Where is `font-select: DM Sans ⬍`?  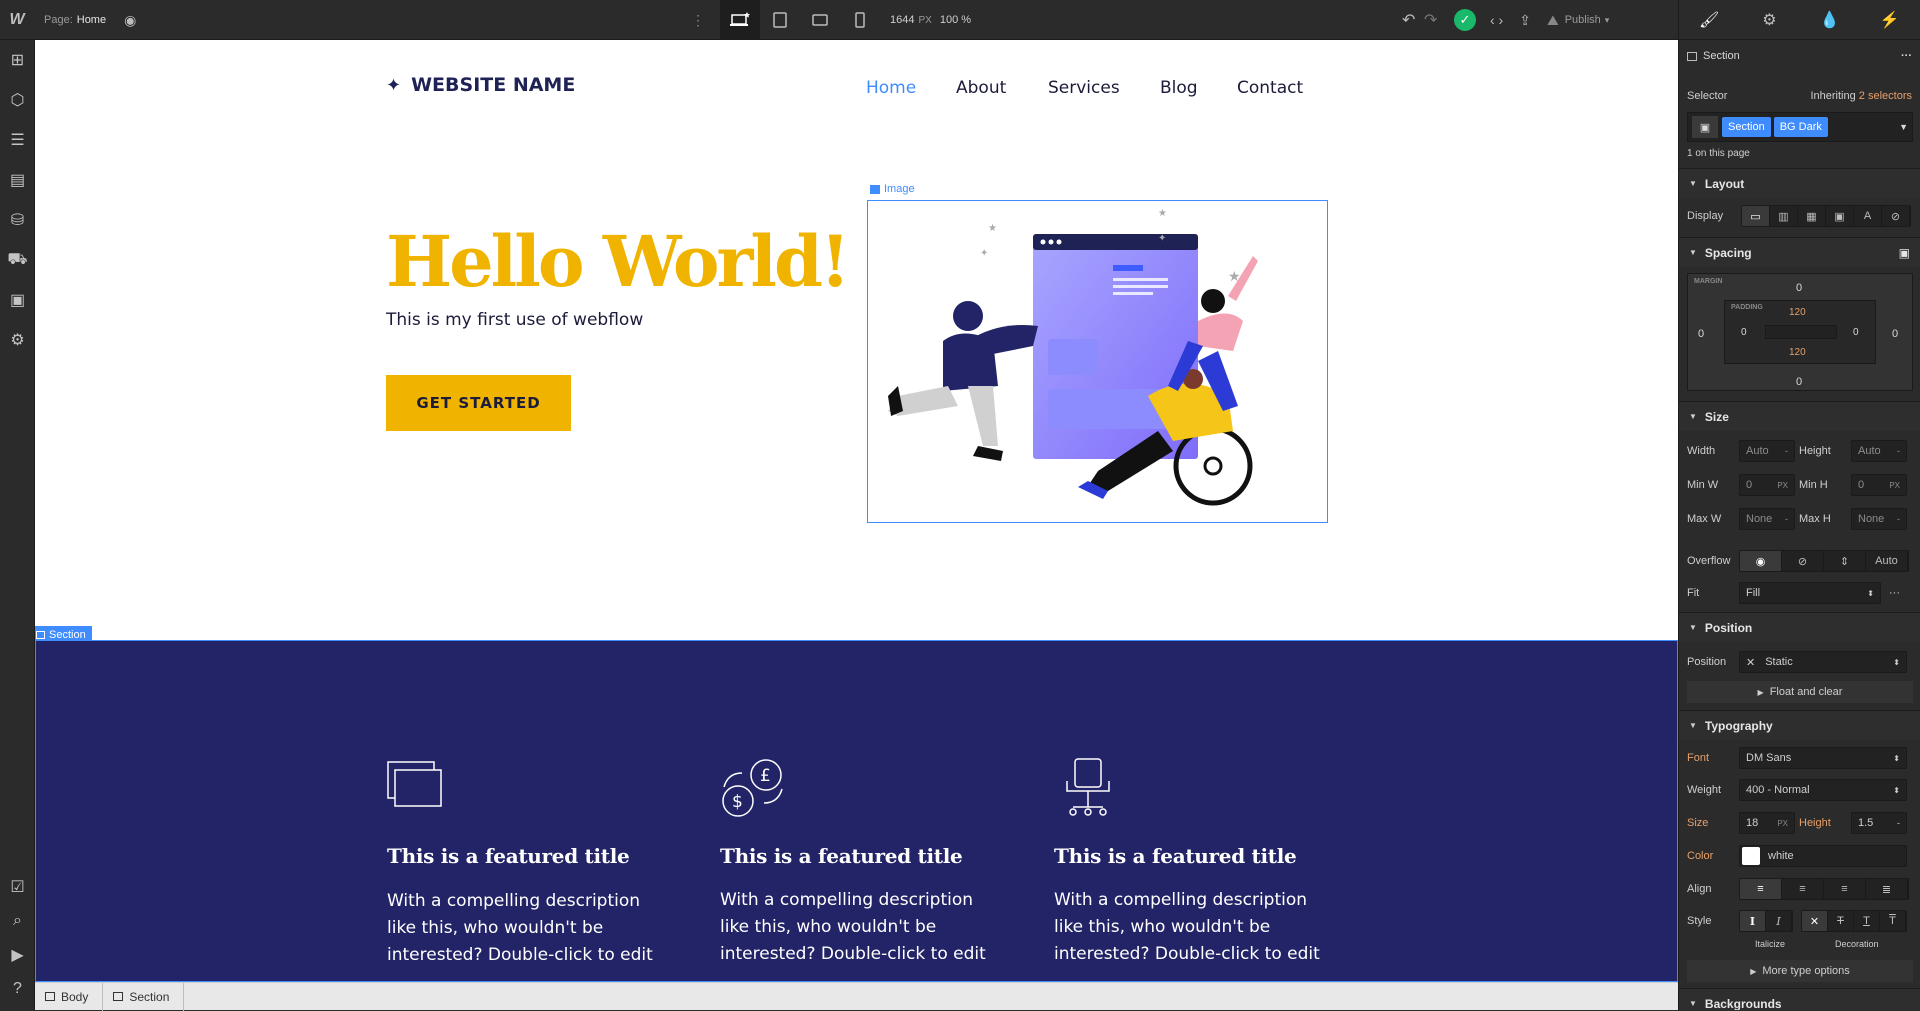 font-select: DM Sans ⬍ is located at coordinates (1823, 758).